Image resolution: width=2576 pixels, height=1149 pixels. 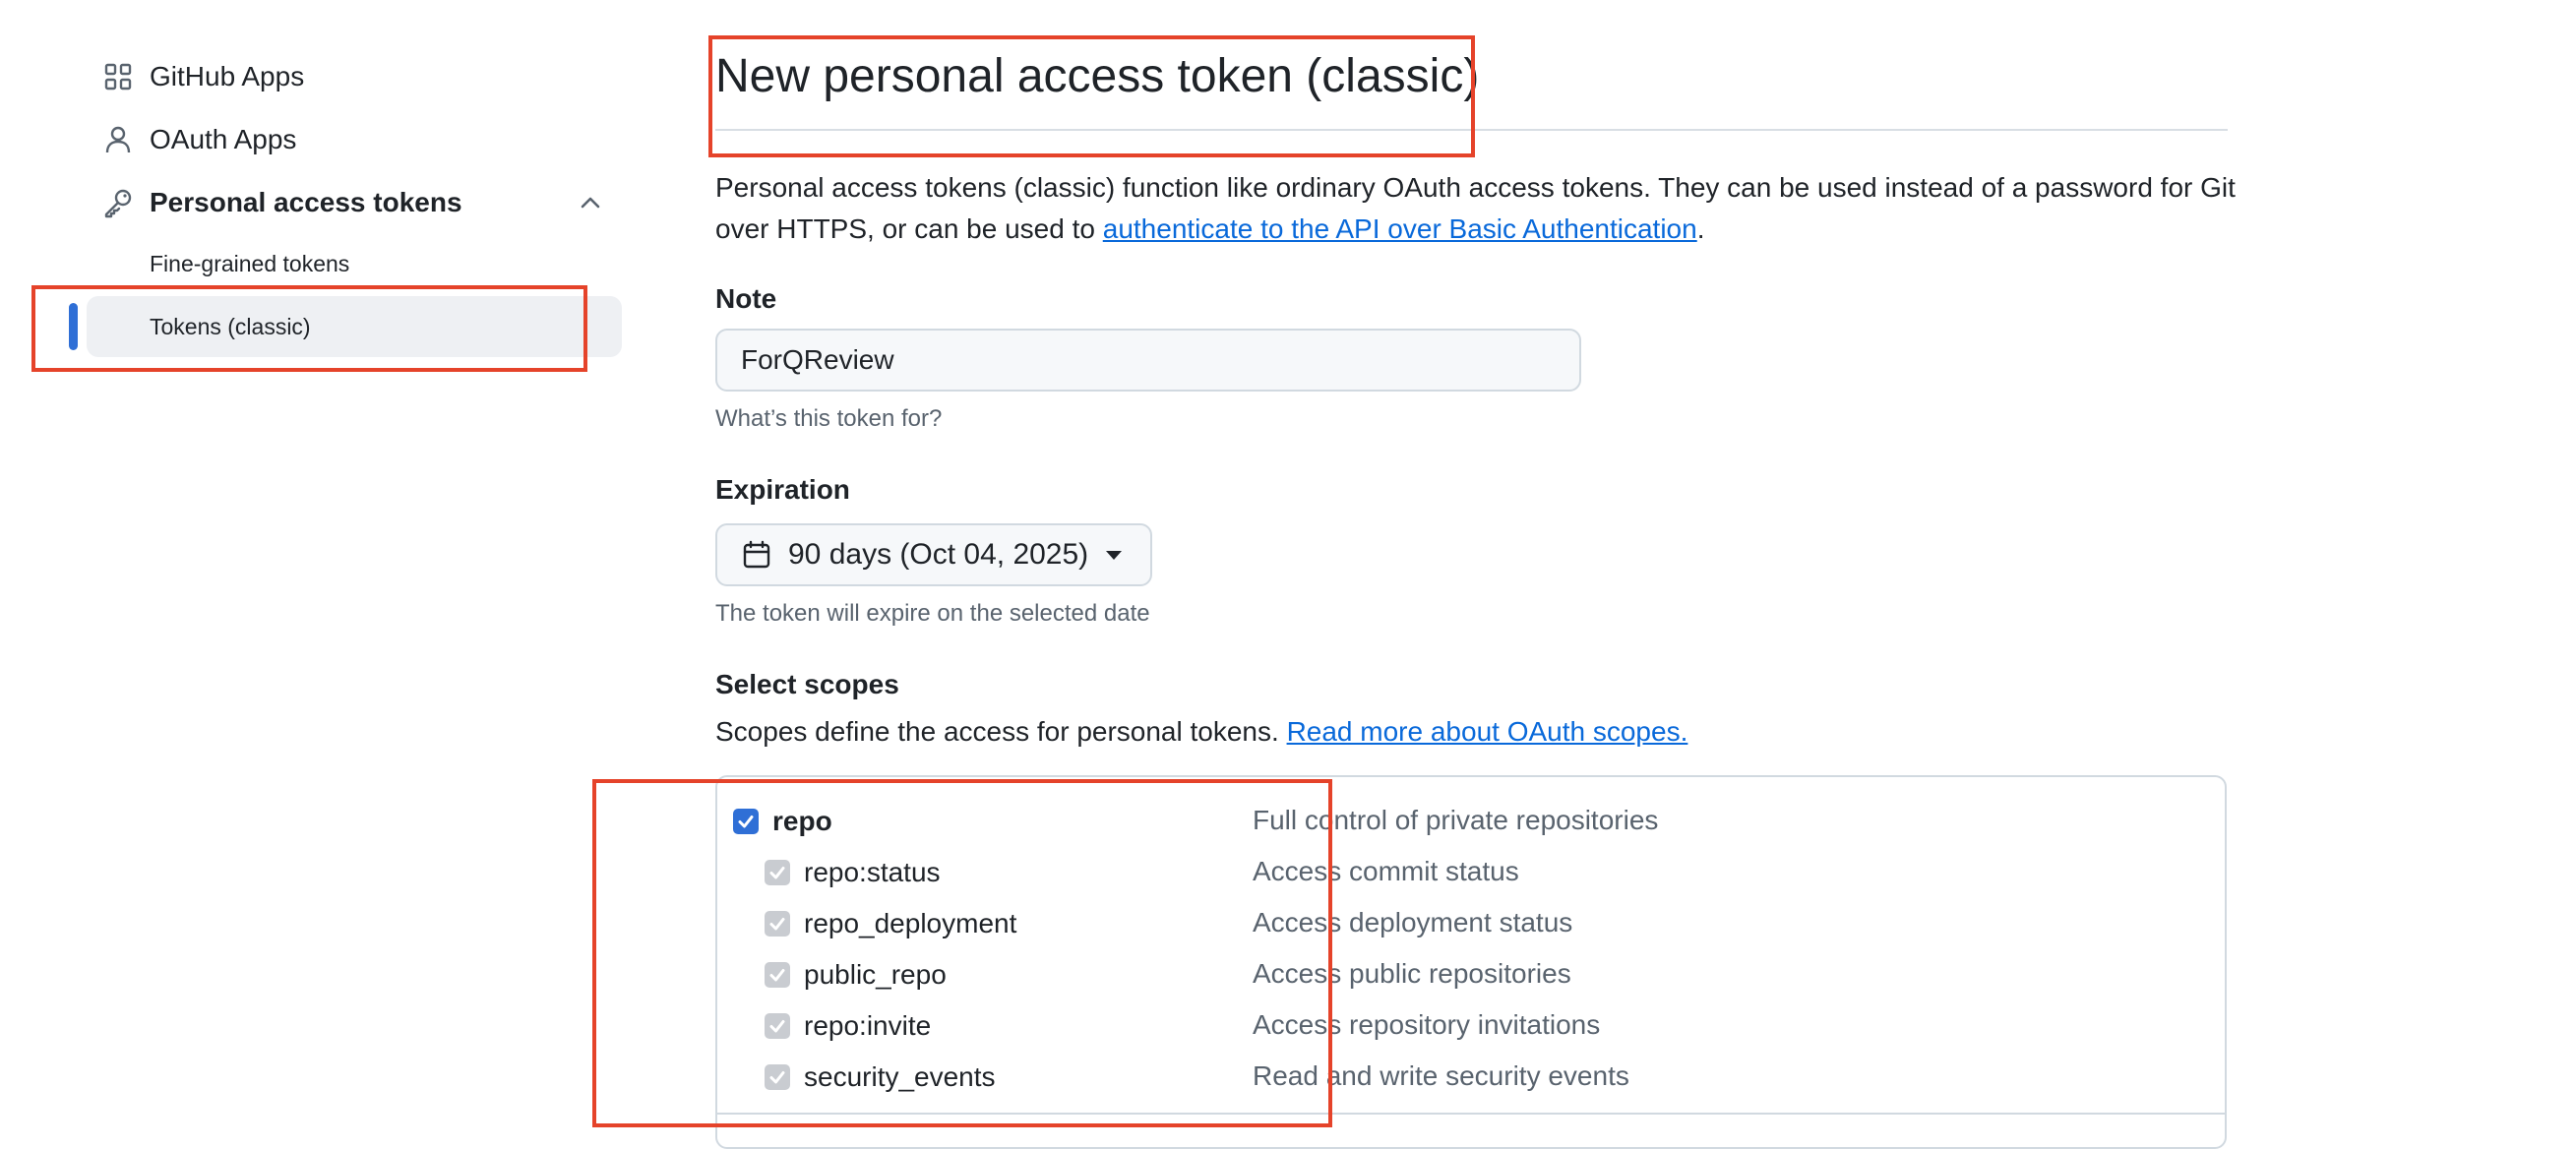 What do you see at coordinates (1441, 1075) in the screenshot?
I see `scope-description: Read and write security events` at bounding box center [1441, 1075].